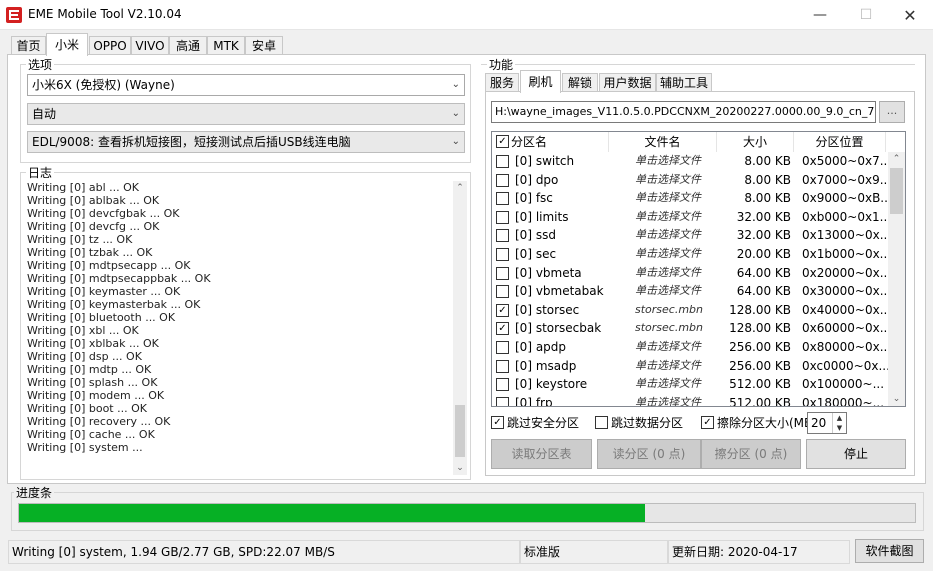  I want to click on erase-partition-button: 擦分区 (0 点), so click(751, 454).